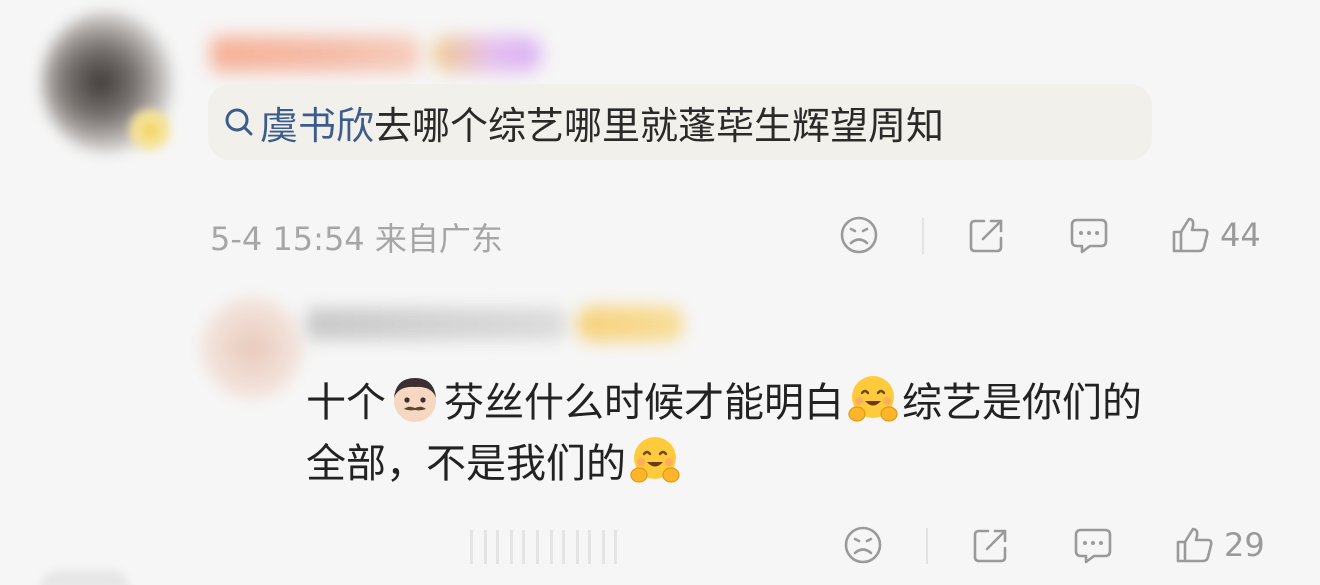 This screenshot has height=585, width=1320. Describe the element at coordinates (346, 403) in the screenshot. I see `reply-text-part: 十个` at that location.